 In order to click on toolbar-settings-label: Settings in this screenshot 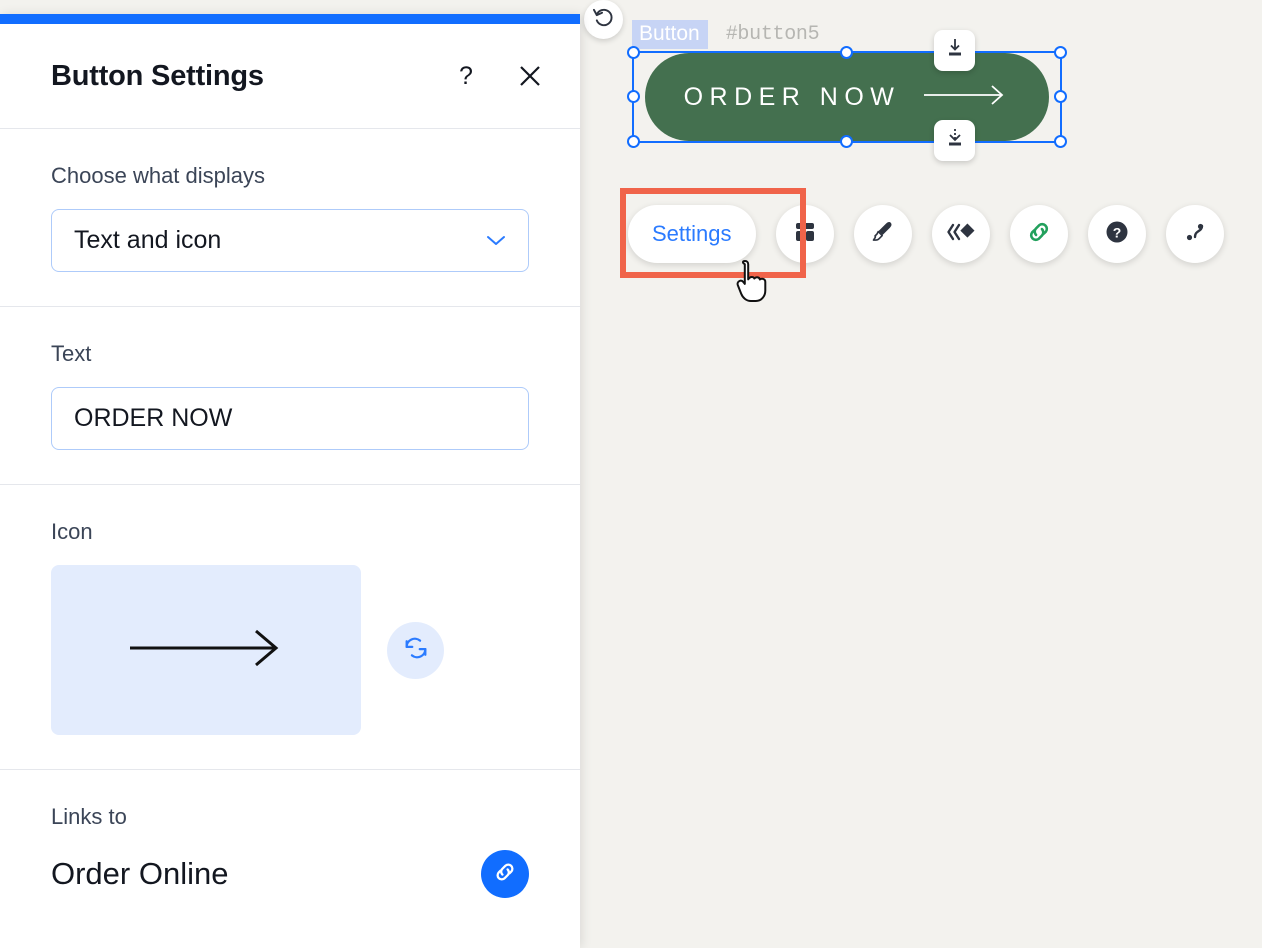, I will do `click(692, 233)`.